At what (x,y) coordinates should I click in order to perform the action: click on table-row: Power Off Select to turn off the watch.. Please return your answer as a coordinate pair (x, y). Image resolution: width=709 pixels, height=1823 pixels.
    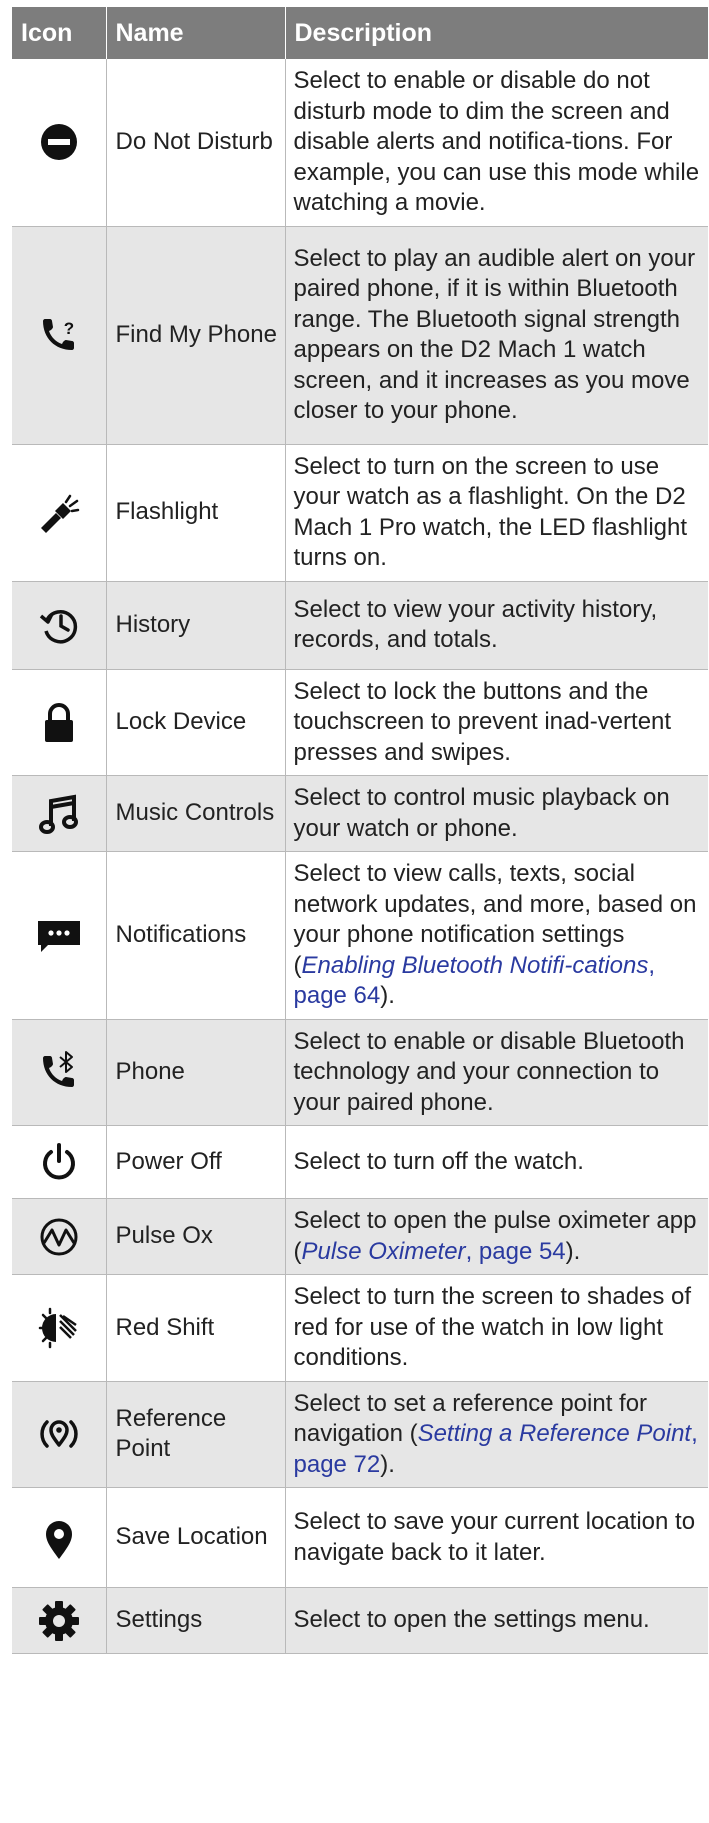
    Looking at the image, I should click on (360, 1162).